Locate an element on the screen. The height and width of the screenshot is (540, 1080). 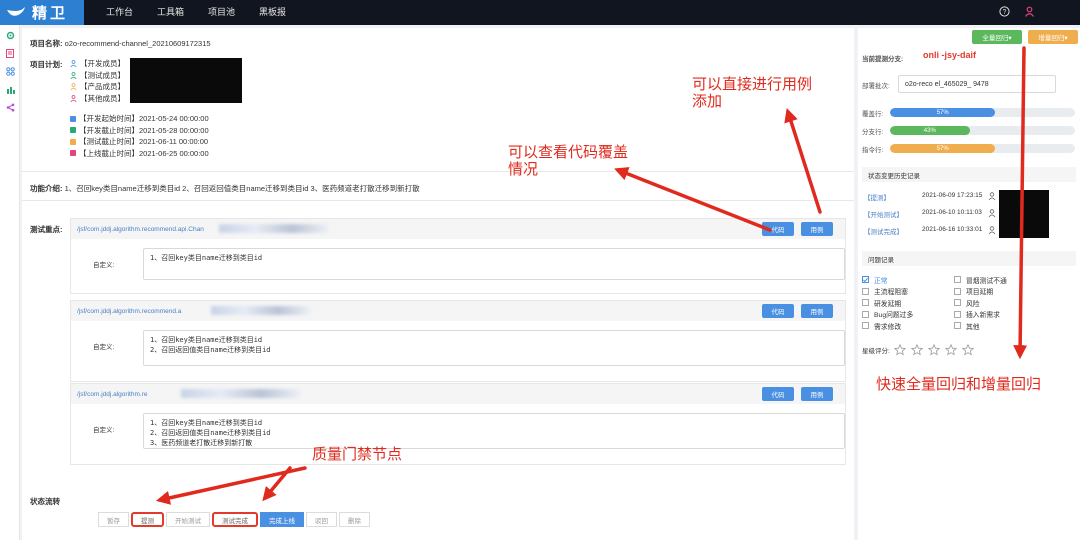
app-name: 精卫 is located at coordinates (50, 13).